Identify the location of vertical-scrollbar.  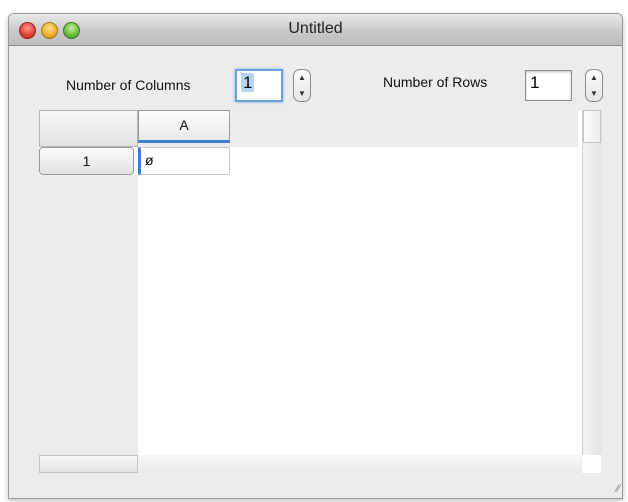
(592, 282).